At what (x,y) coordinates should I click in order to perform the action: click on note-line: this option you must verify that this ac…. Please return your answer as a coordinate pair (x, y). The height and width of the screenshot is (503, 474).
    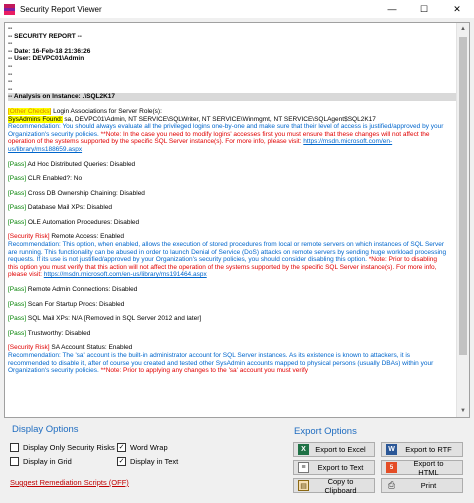
    Looking at the image, I should click on (222, 267).